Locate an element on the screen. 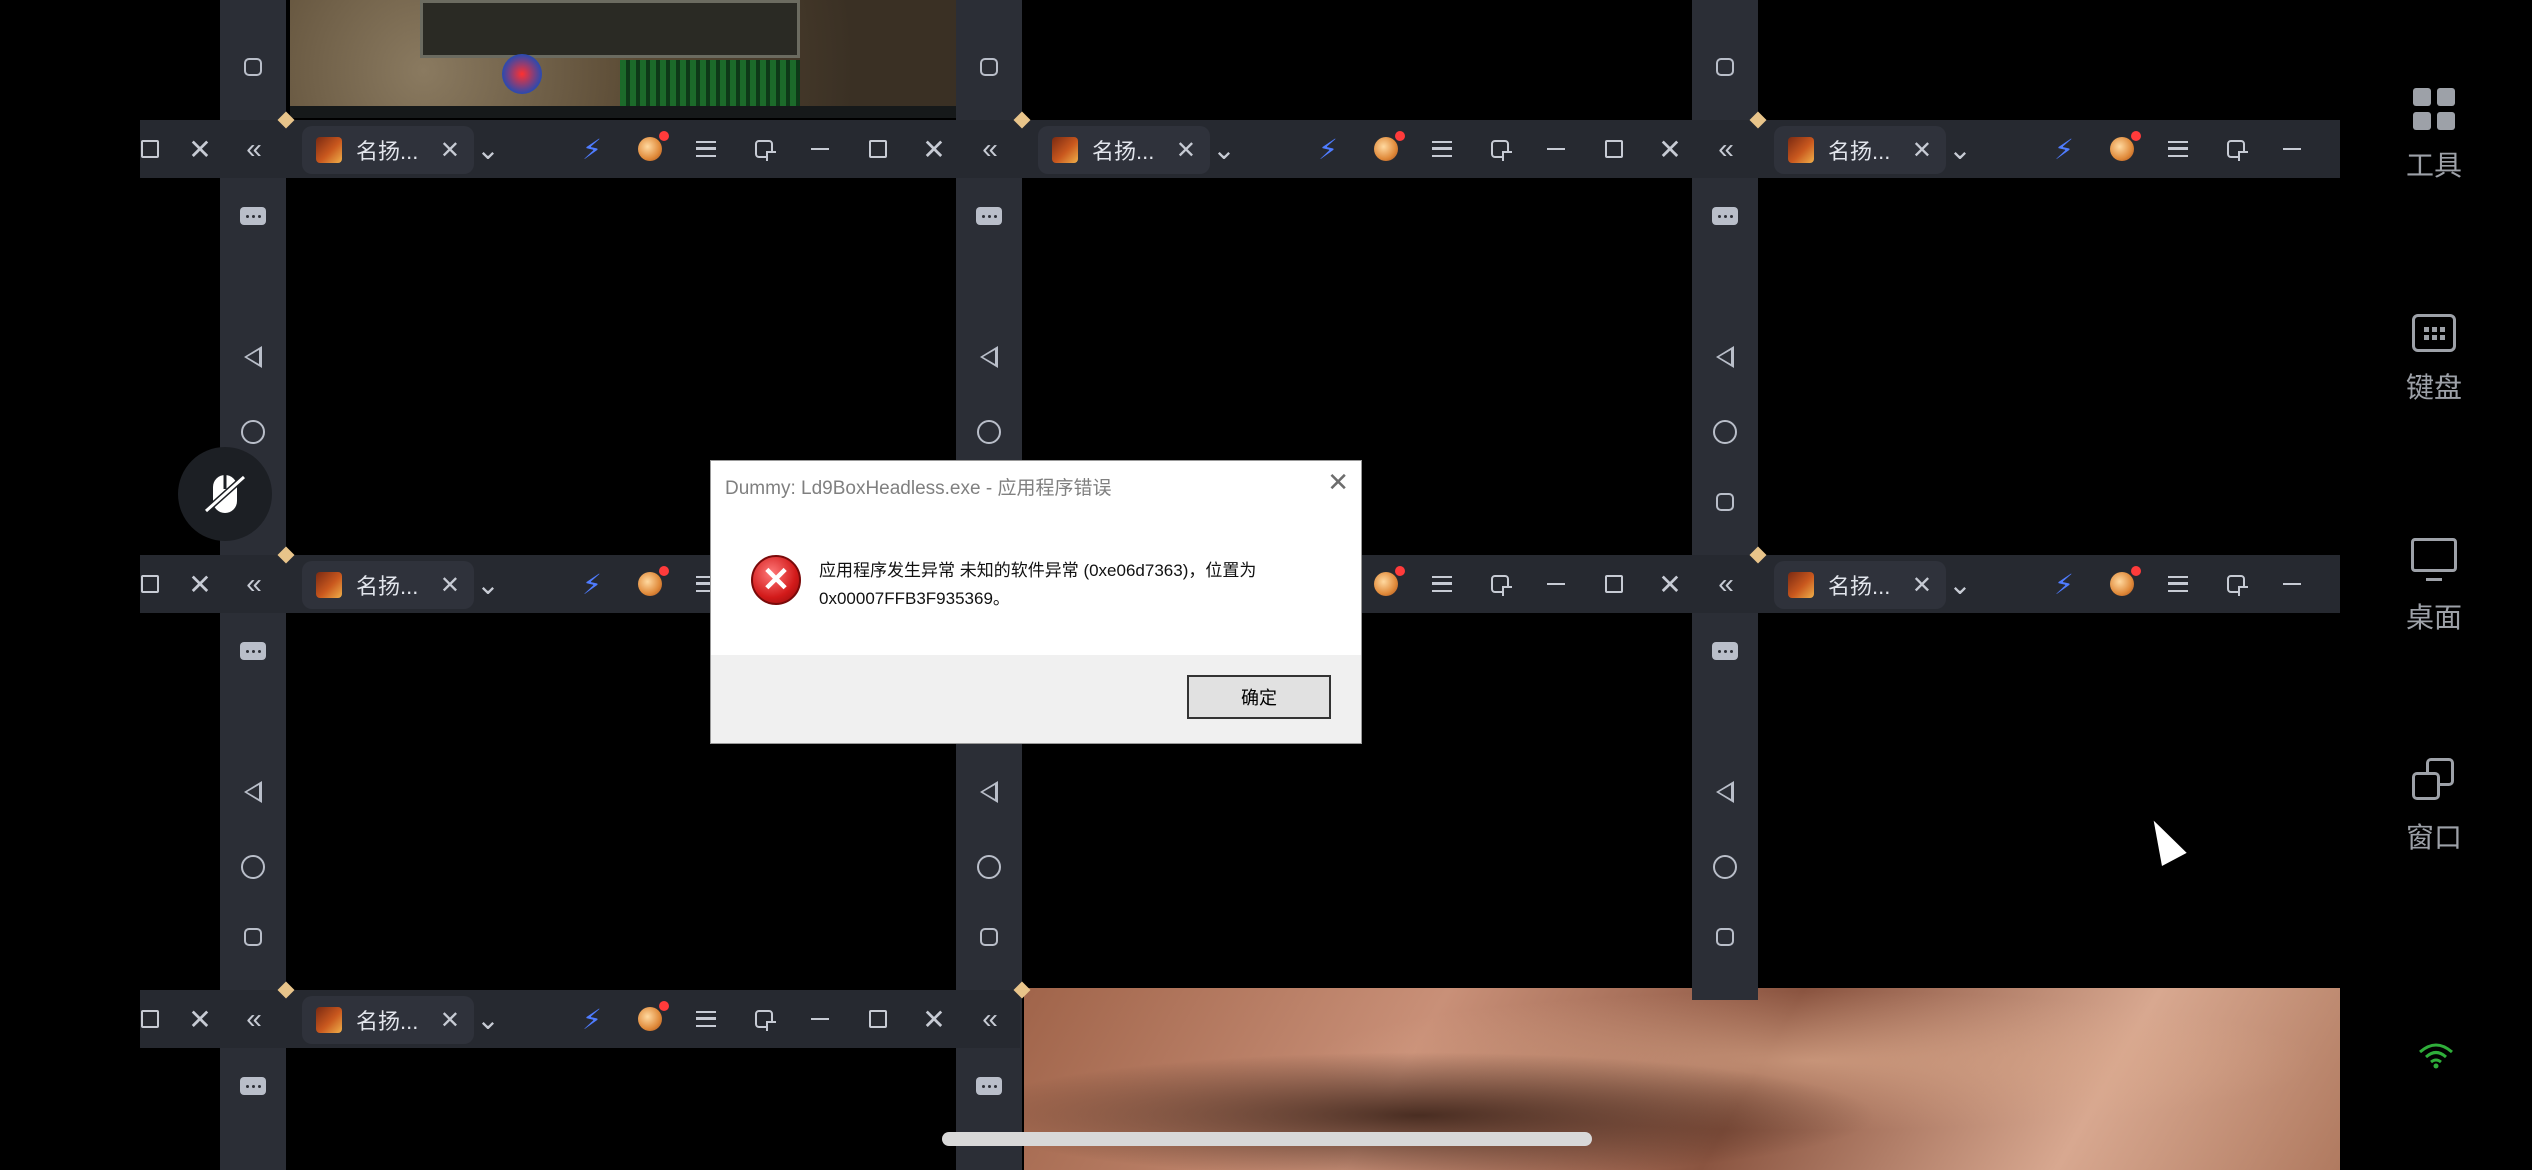 This screenshot has width=2532, height=1170. mouse-mode-button is located at coordinates (225, 494).